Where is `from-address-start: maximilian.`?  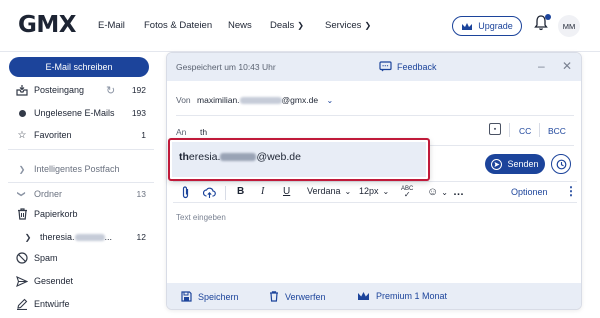 from-address-start: maximilian. is located at coordinates (218, 100).